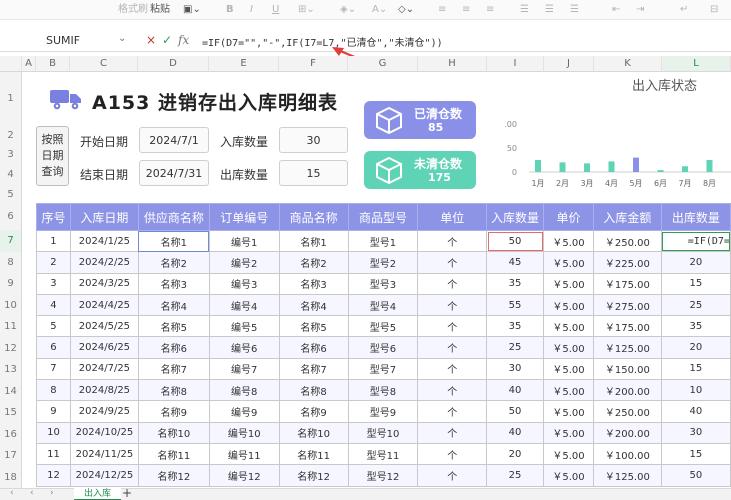  What do you see at coordinates (244, 283) in the screenshot?
I see `table-cell: 编号3` at bounding box center [244, 283].